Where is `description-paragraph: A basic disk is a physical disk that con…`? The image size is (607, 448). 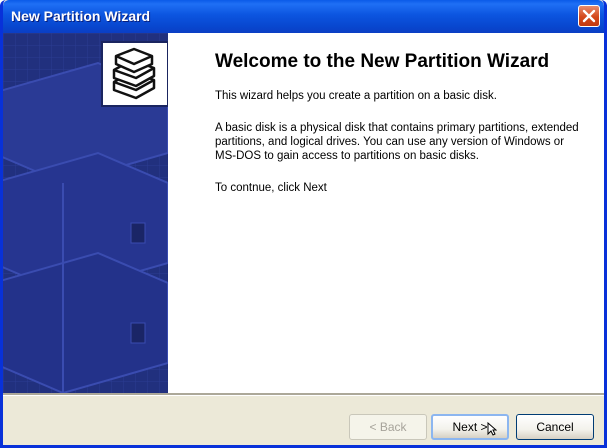
description-paragraph: A basic disk is a physical disk that con… is located at coordinates (397, 142).